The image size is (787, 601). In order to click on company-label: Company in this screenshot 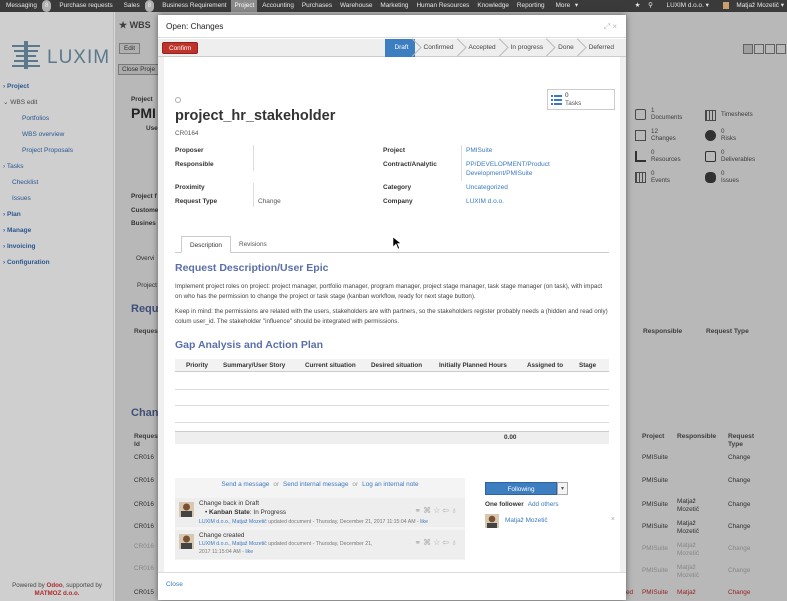, I will do `click(398, 201)`.